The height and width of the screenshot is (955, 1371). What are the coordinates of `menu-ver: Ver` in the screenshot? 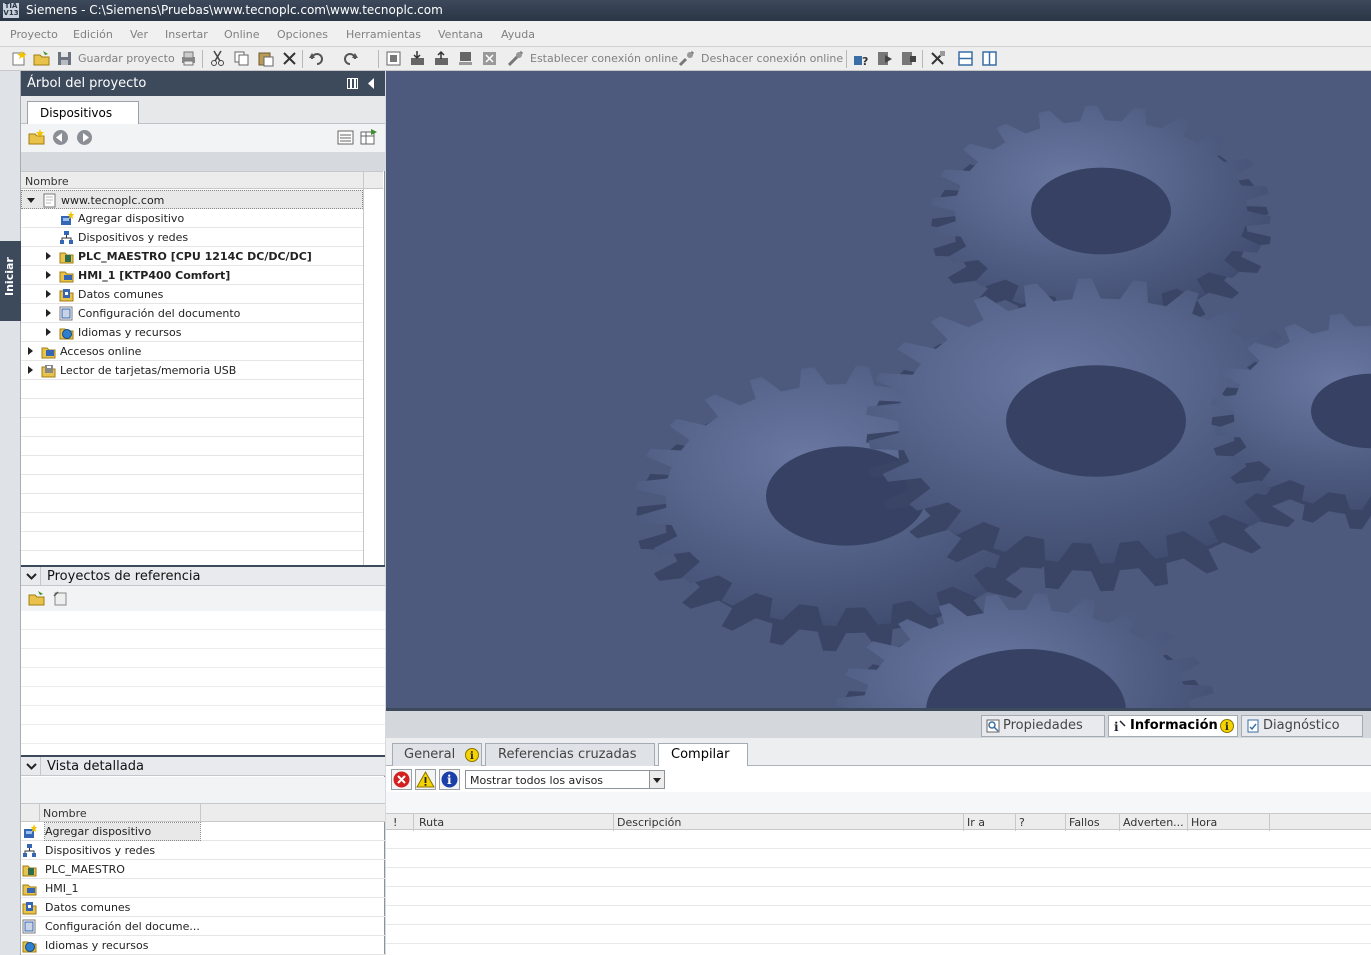 It's located at (139, 34).